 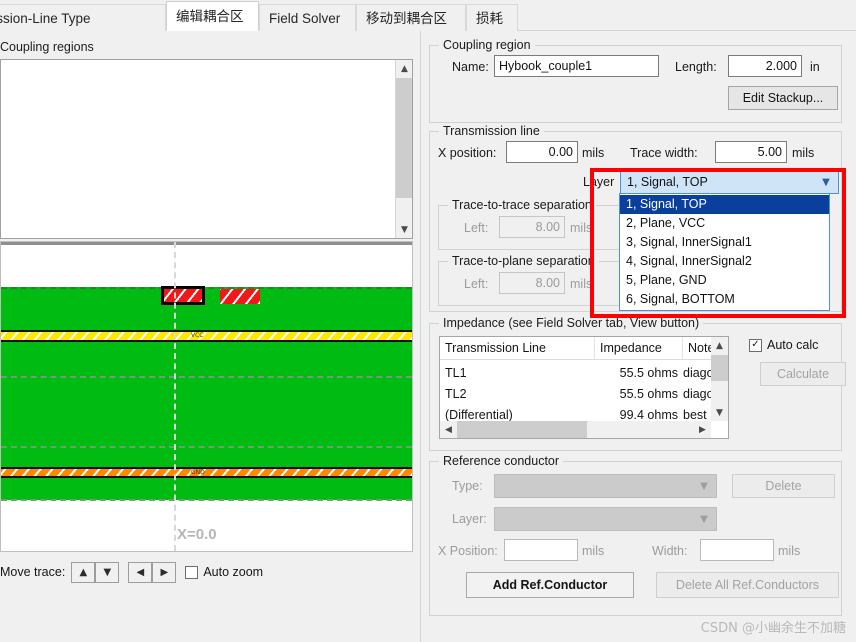 What do you see at coordinates (192, 572) in the screenshot?
I see `auto-zoom-checkbox` at bounding box center [192, 572].